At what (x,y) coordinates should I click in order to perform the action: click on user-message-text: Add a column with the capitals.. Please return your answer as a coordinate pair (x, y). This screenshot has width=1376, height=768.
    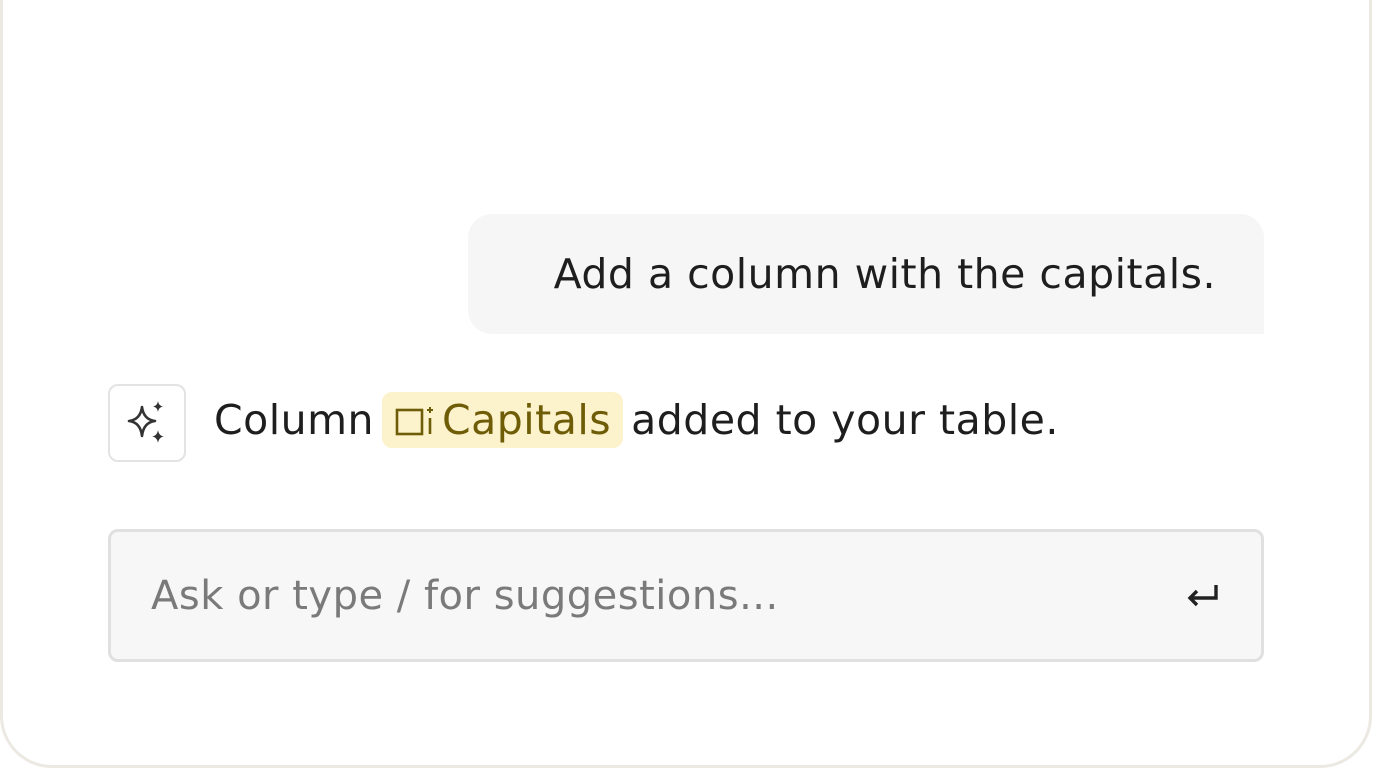
    Looking at the image, I should click on (884, 274).